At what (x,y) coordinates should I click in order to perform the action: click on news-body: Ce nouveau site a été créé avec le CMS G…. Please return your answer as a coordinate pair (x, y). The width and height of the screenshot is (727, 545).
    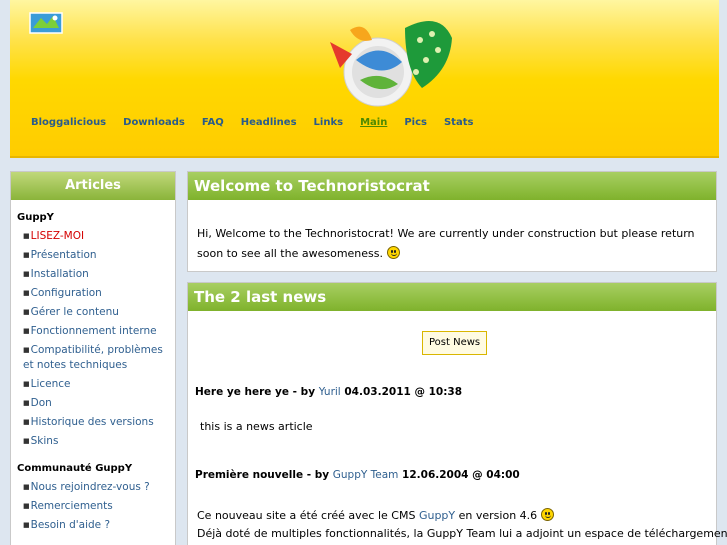
    Looking at the image, I should click on (462, 525).